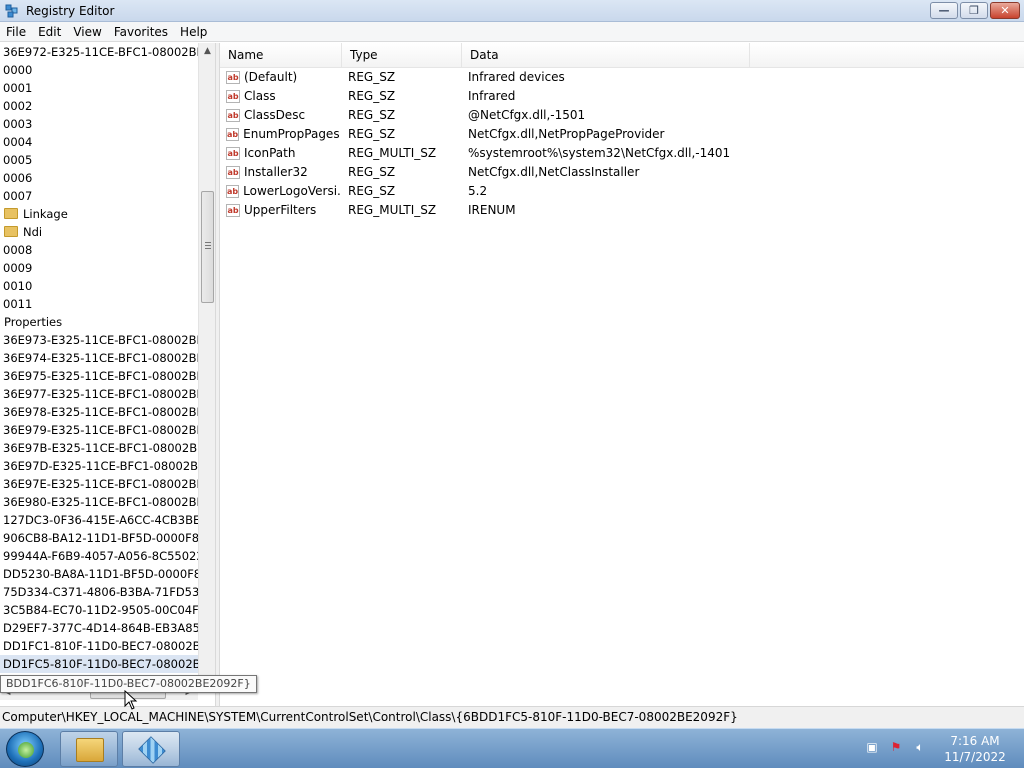 The image size is (1024, 768). I want to click on grip-icon, so click(208, 245).